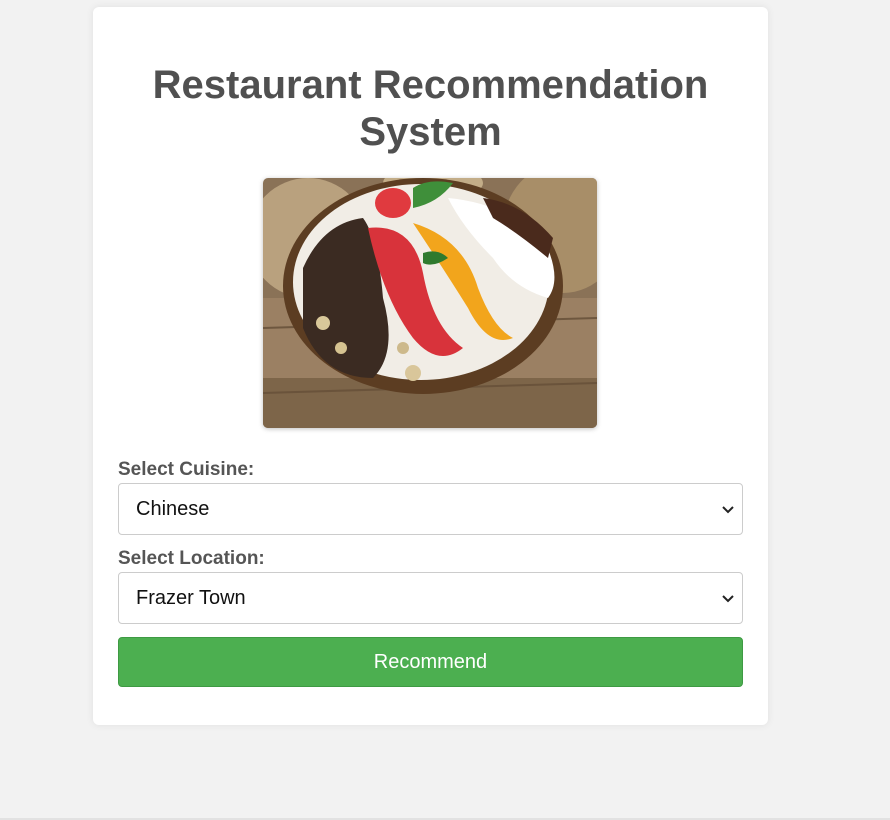 The height and width of the screenshot is (820, 890). What do you see at coordinates (173, 509) in the screenshot?
I see `cuisine-select-value: Chinese` at bounding box center [173, 509].